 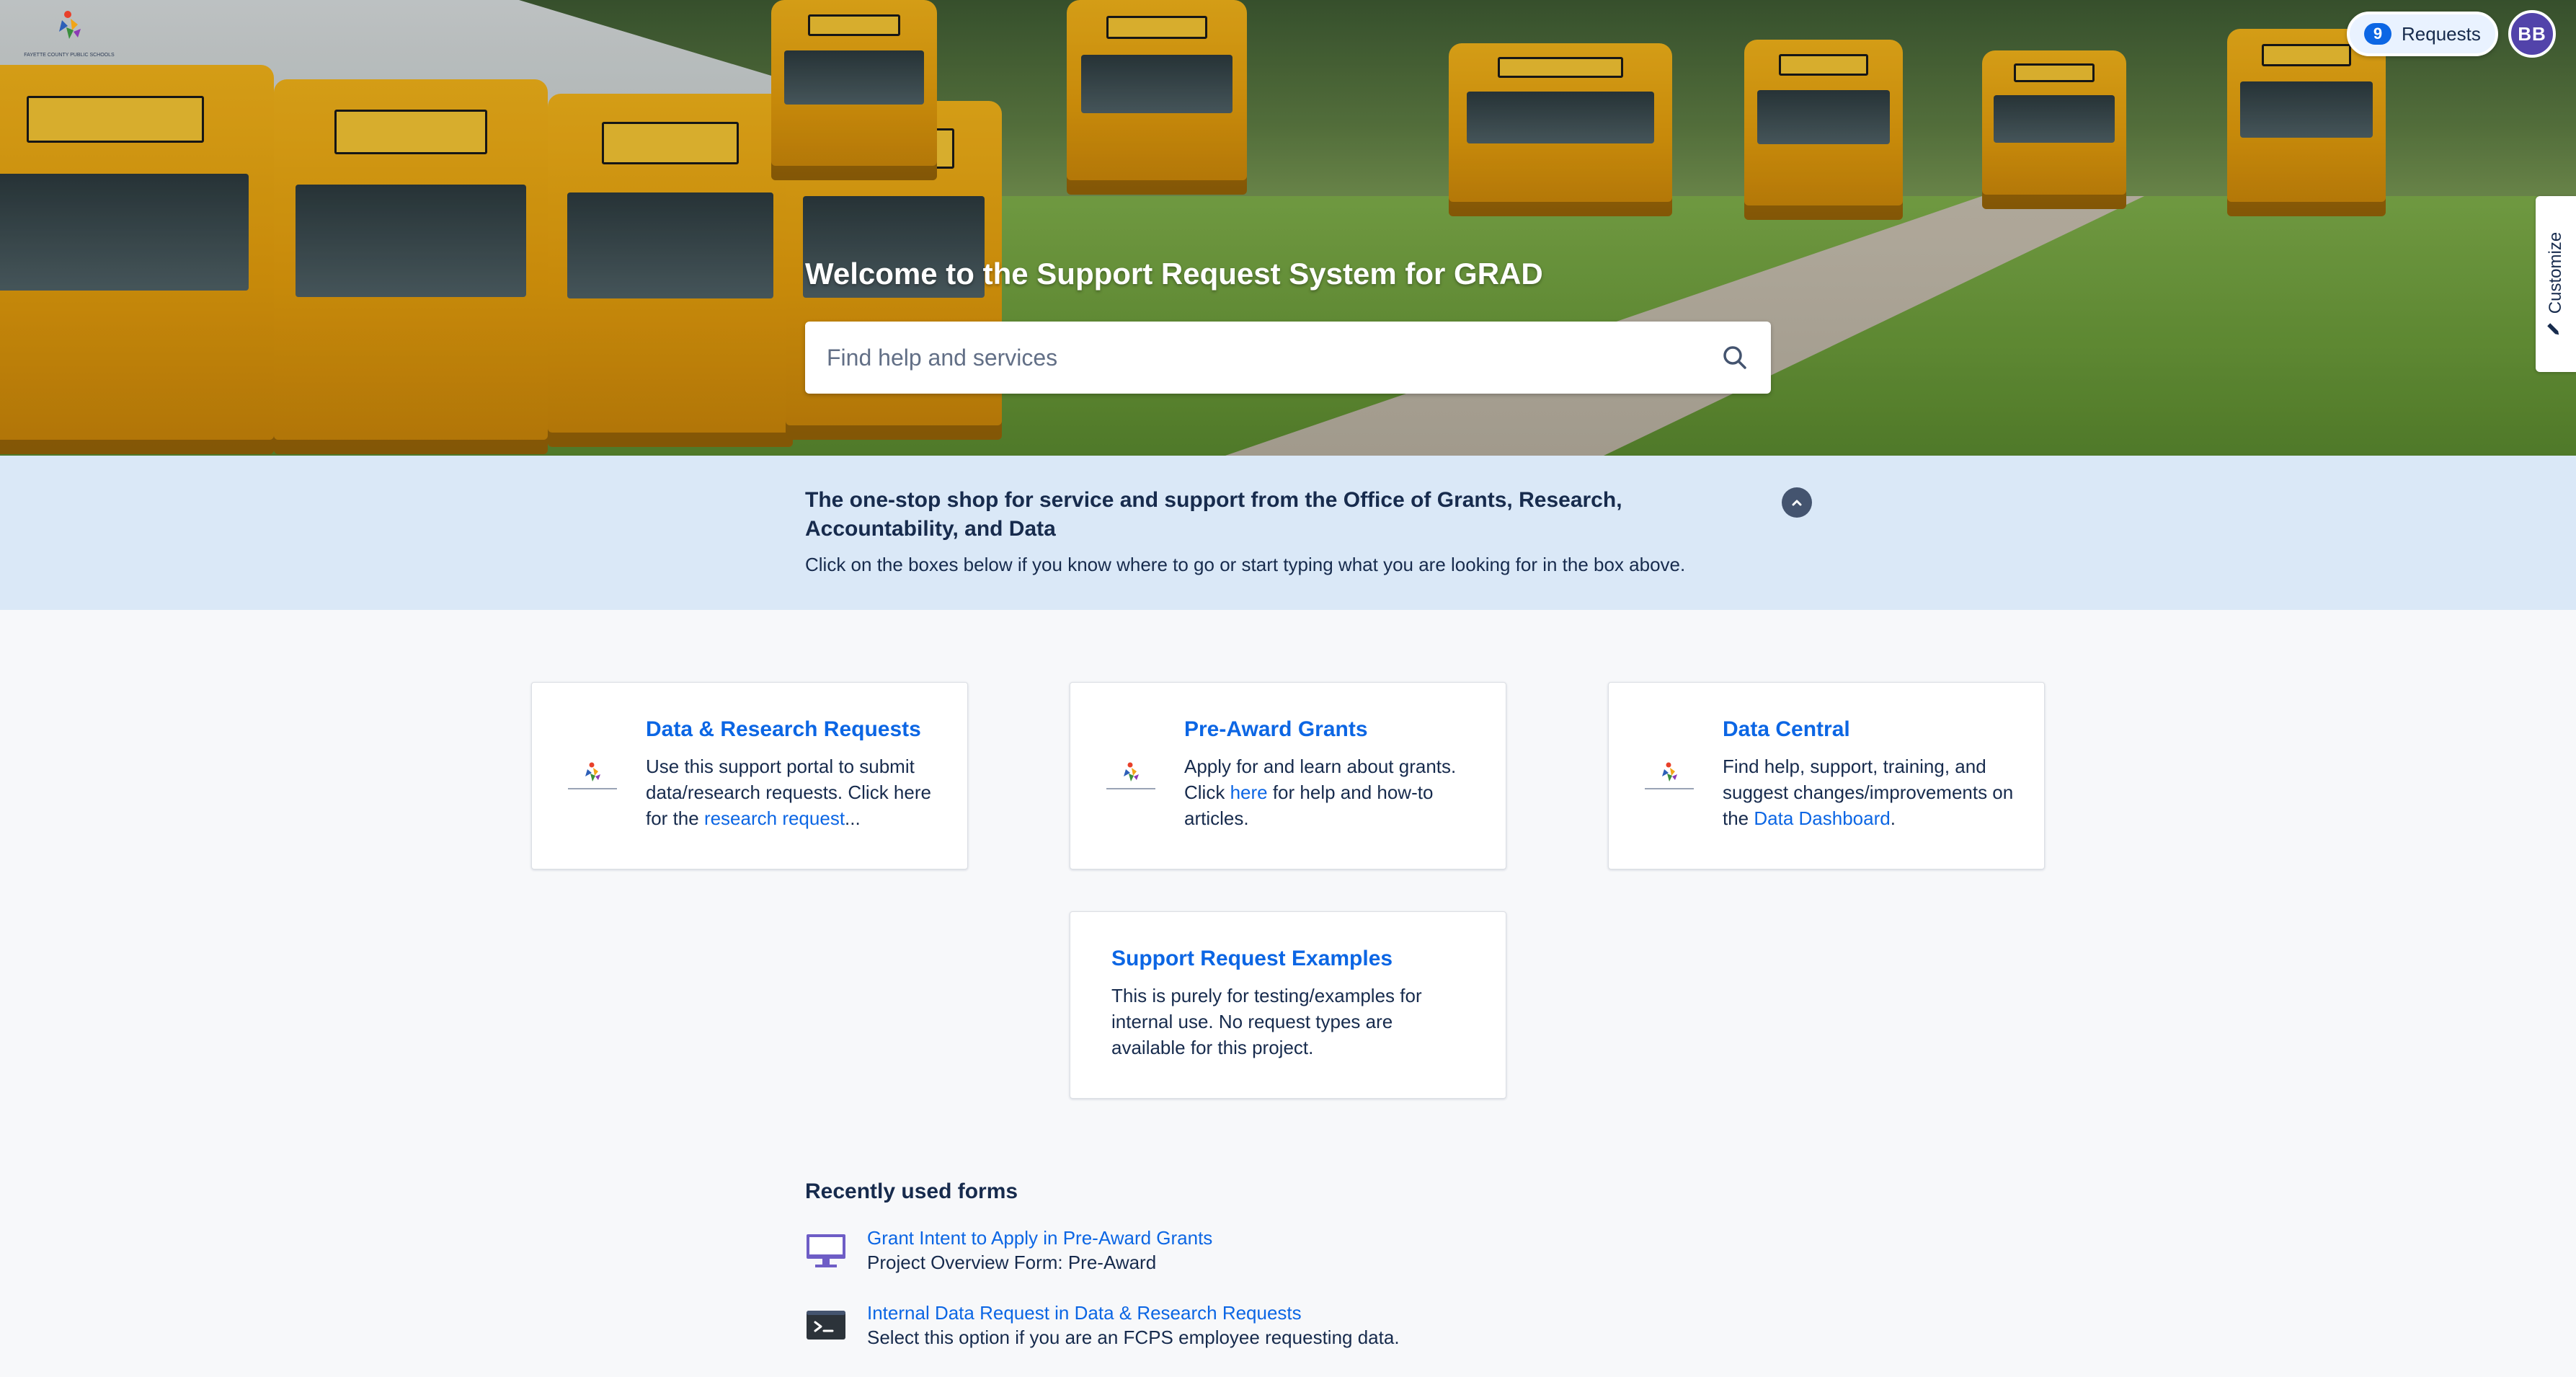 I want to click on chevron-up-icon, so click(x=1797, y=503).